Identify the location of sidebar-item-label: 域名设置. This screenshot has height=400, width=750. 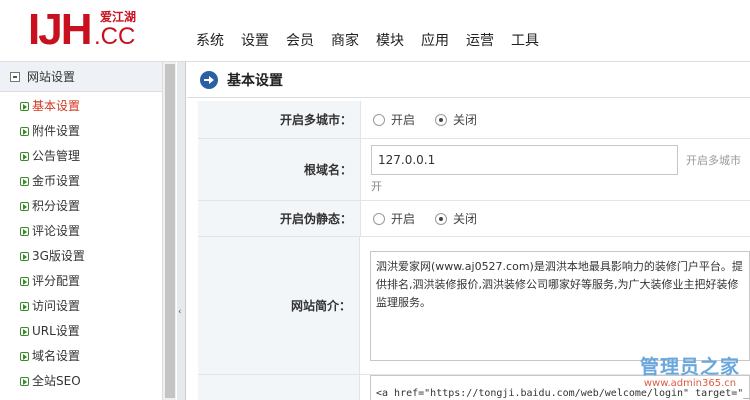
(56, 356).